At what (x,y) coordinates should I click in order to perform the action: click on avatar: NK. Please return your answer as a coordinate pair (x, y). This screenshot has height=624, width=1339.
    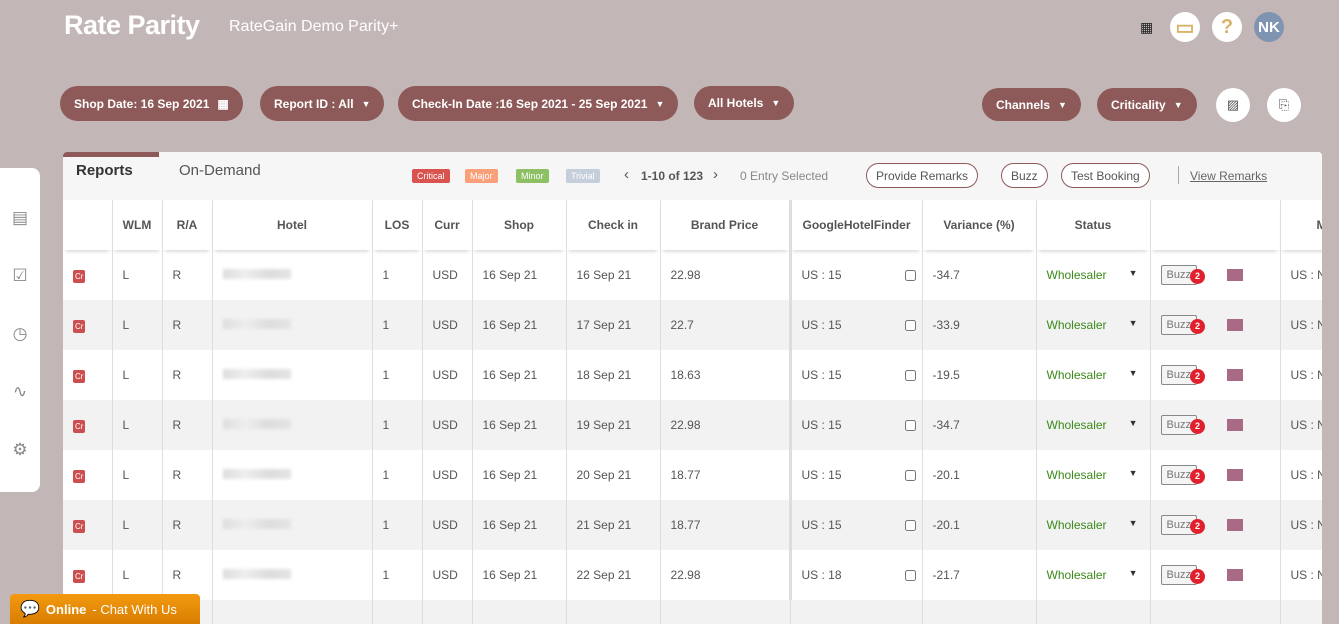
    Looking at the image, I should click on (1269, 27).